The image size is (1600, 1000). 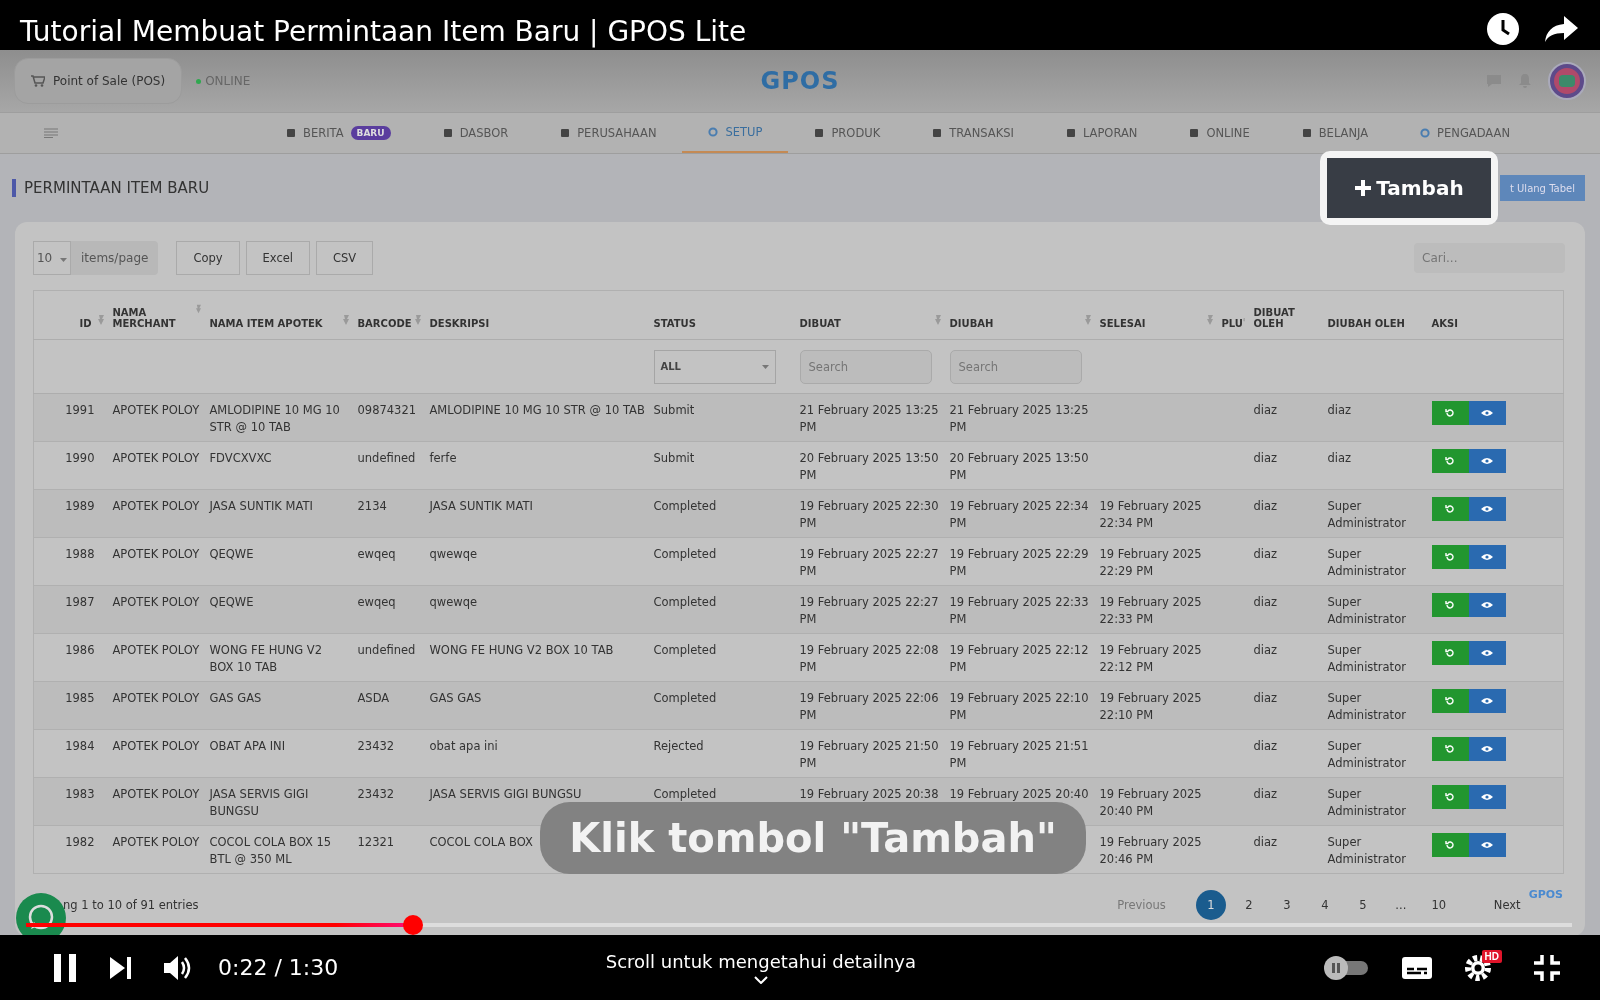 What do you see at coordinates (1438, 905) in the screenshot?
I see `page-link: 10` at bounding box center [1438, 905].